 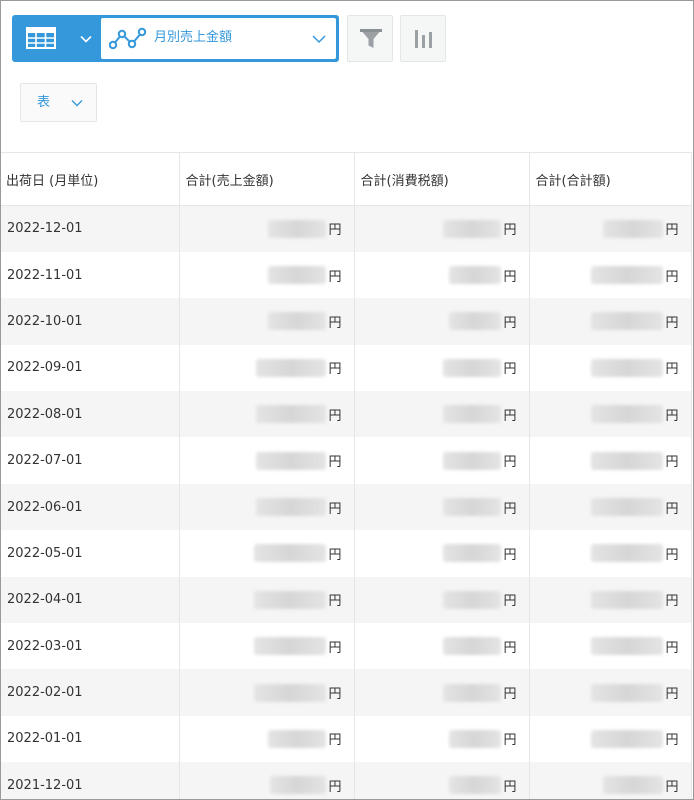 I want to click on table-row: 2022-10-01 円 円 円, so click(x=346, y=321).